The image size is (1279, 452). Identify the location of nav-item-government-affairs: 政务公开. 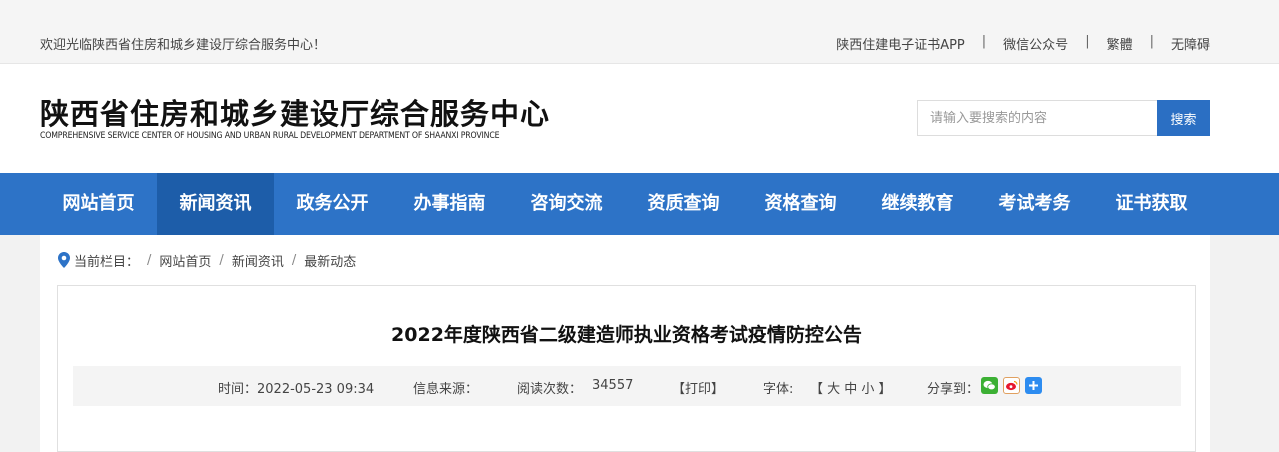
(332, 204).